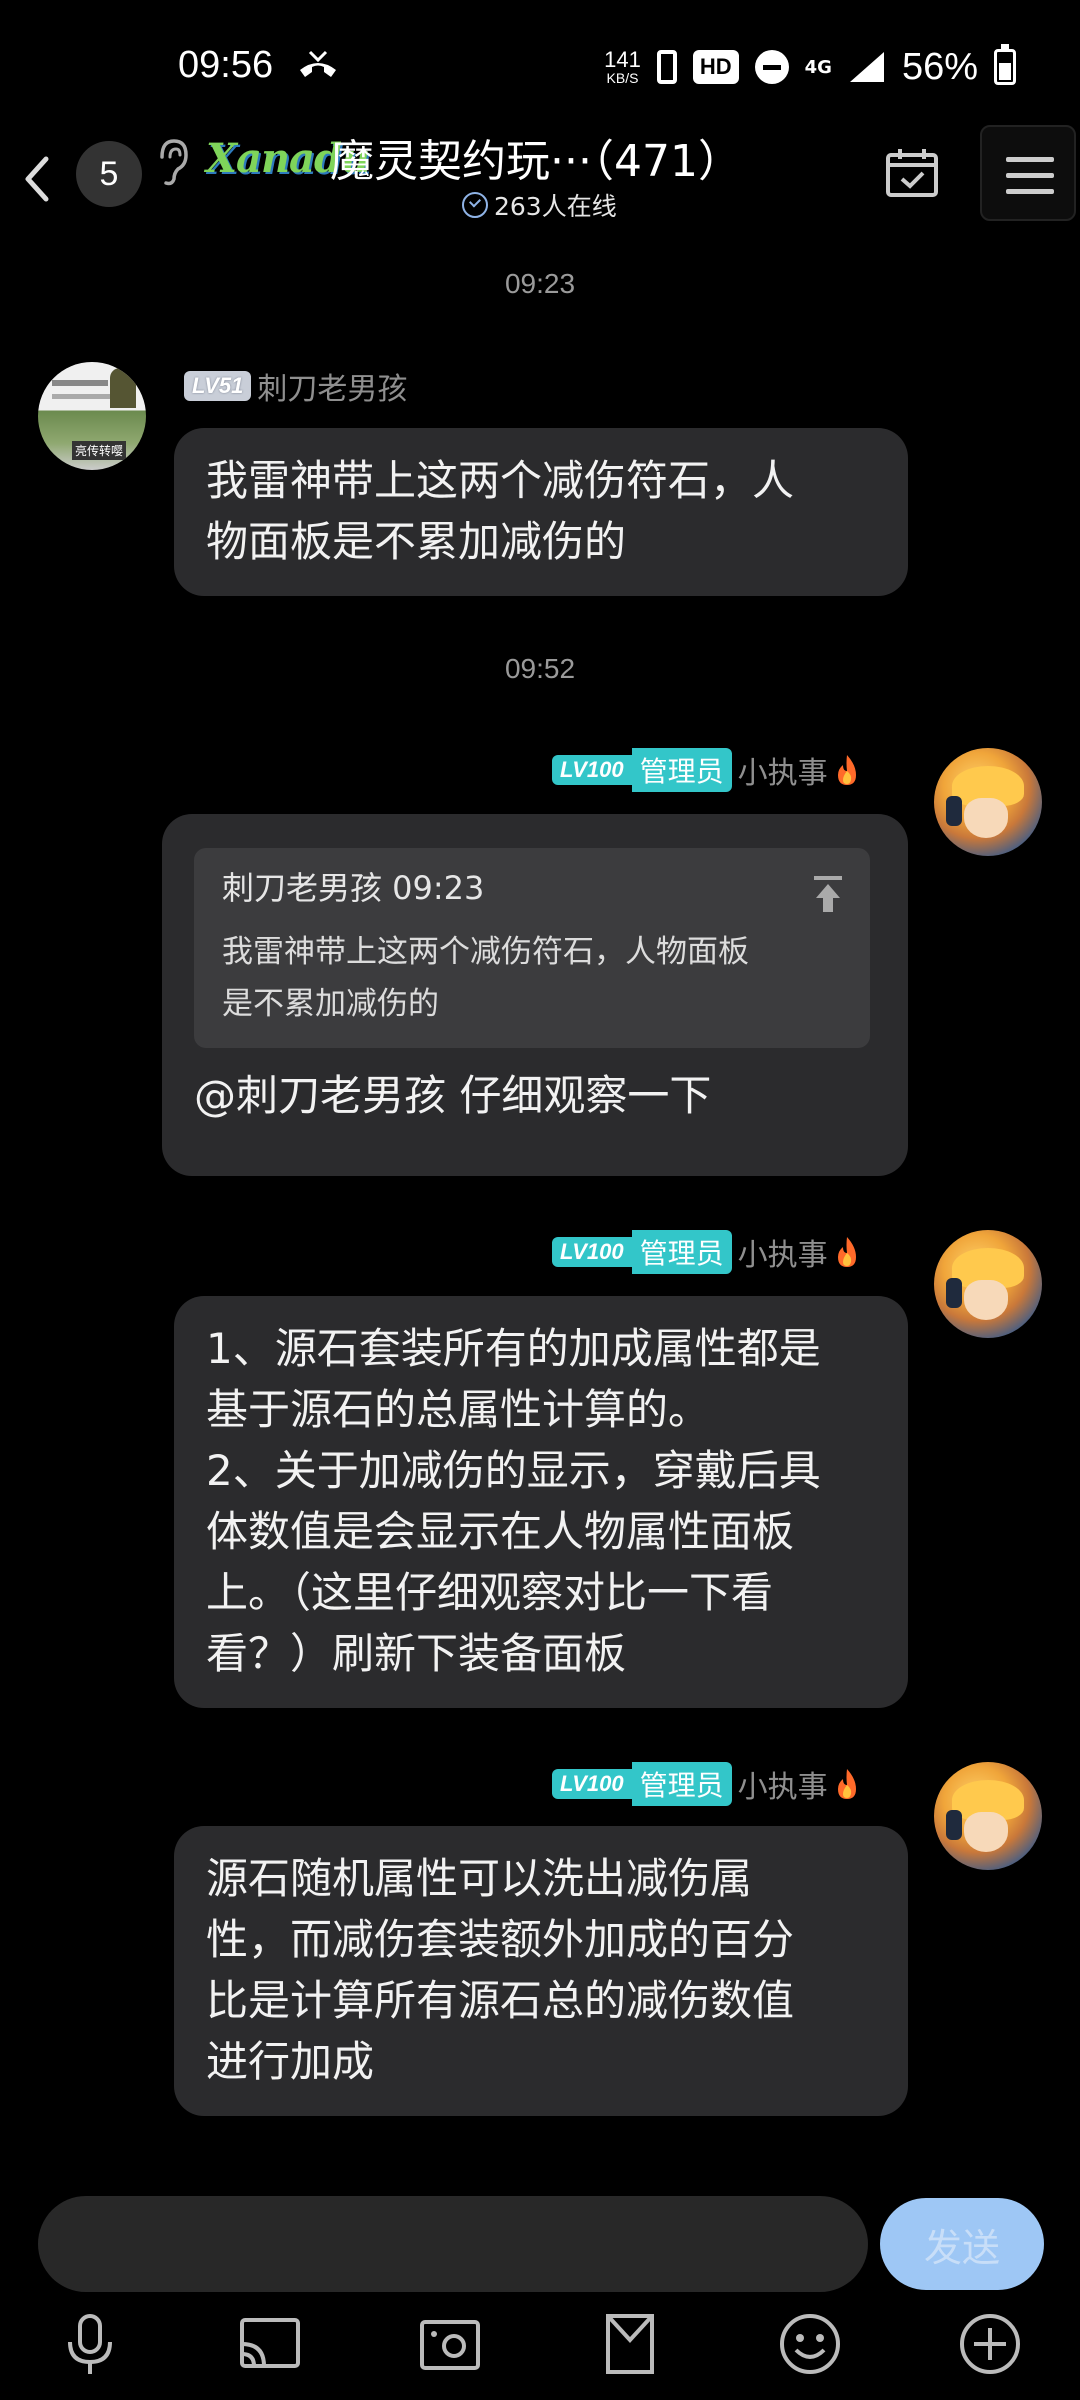  What do you see at coordinates (270, 2344) in the screenshot?
I see `cast-icon` at bounding box center [270, 2344].